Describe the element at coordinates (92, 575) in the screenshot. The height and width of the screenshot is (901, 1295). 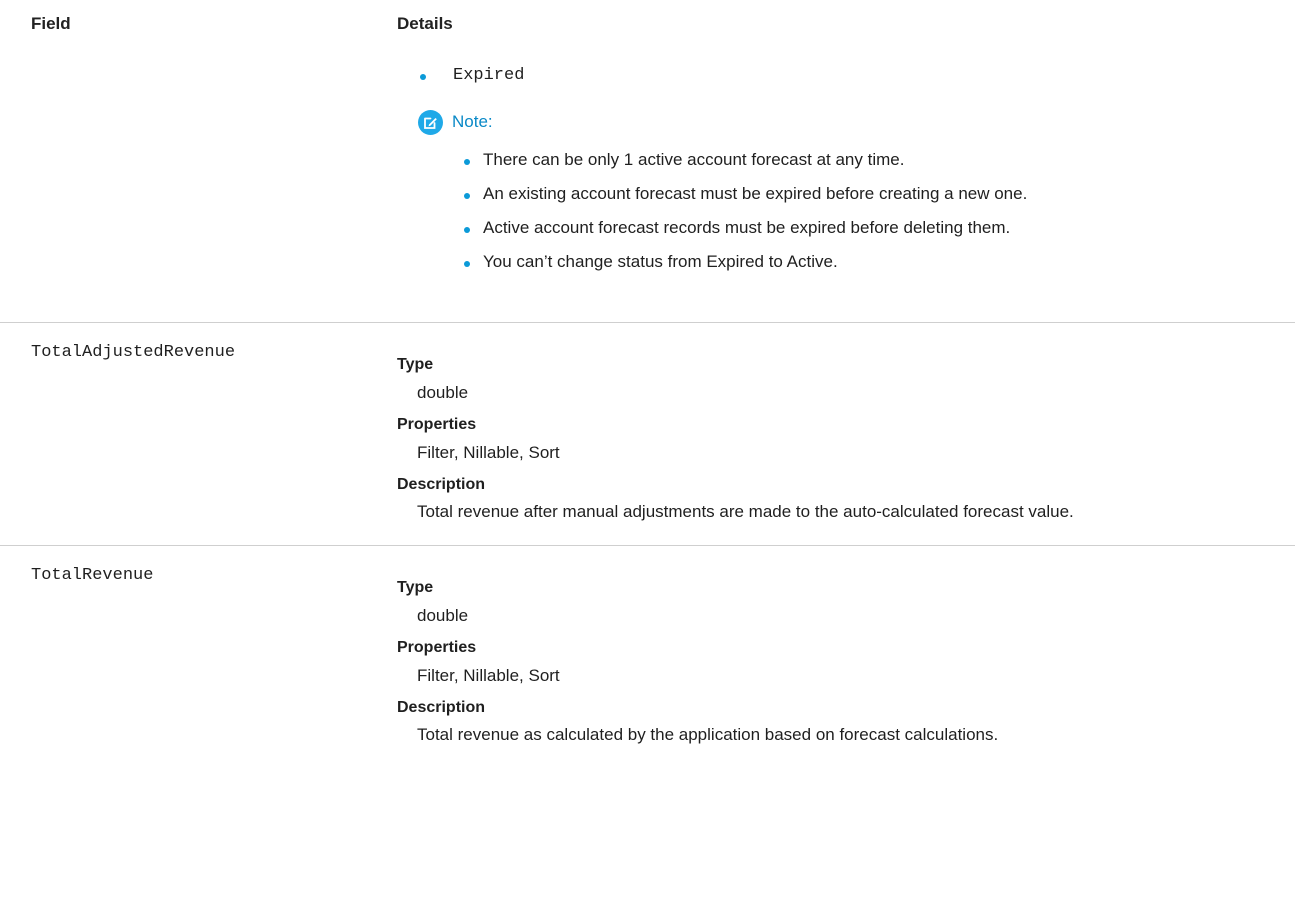
I see `field-name: TotalRevenue` at that location.